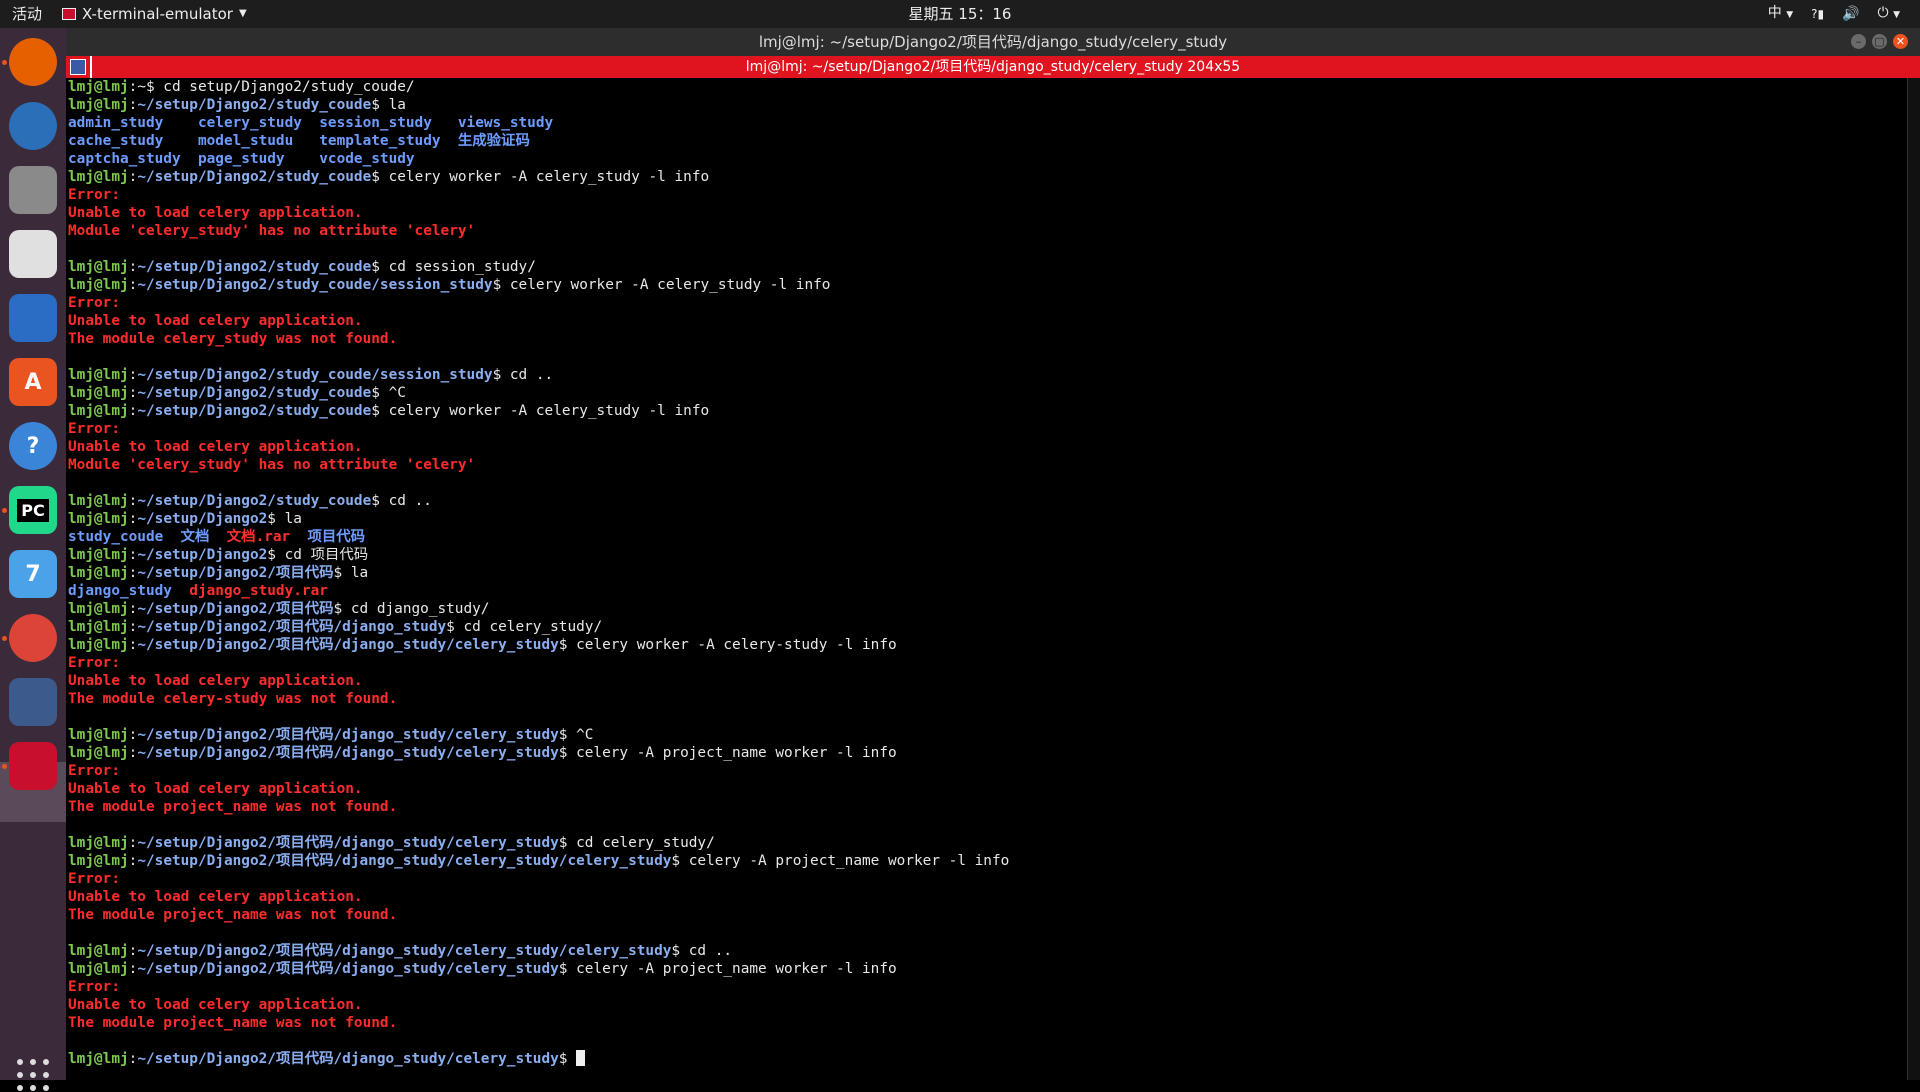 This screenshot has height=1092, width=1920. Describe the element at coordinates (33, 62) in the screenshot. I see `firefox-icon` at that location.